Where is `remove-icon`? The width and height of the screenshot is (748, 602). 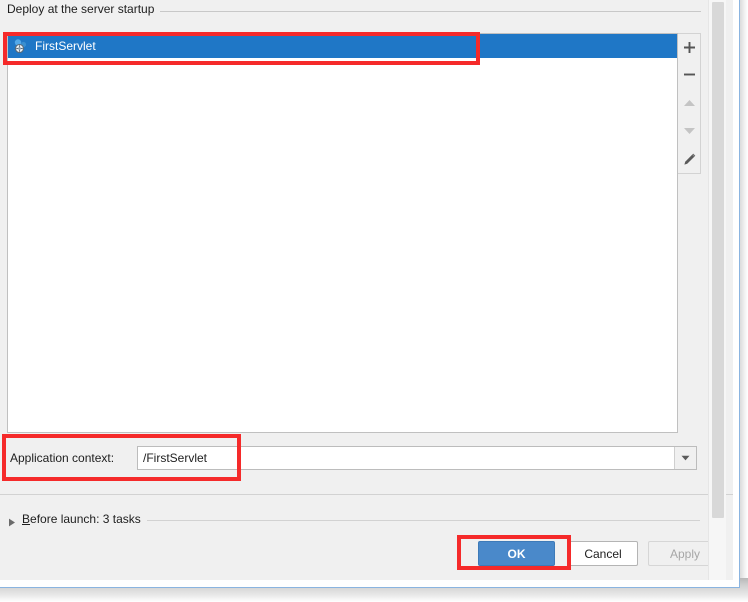
remove-icon is located at coordinates (689, 74).